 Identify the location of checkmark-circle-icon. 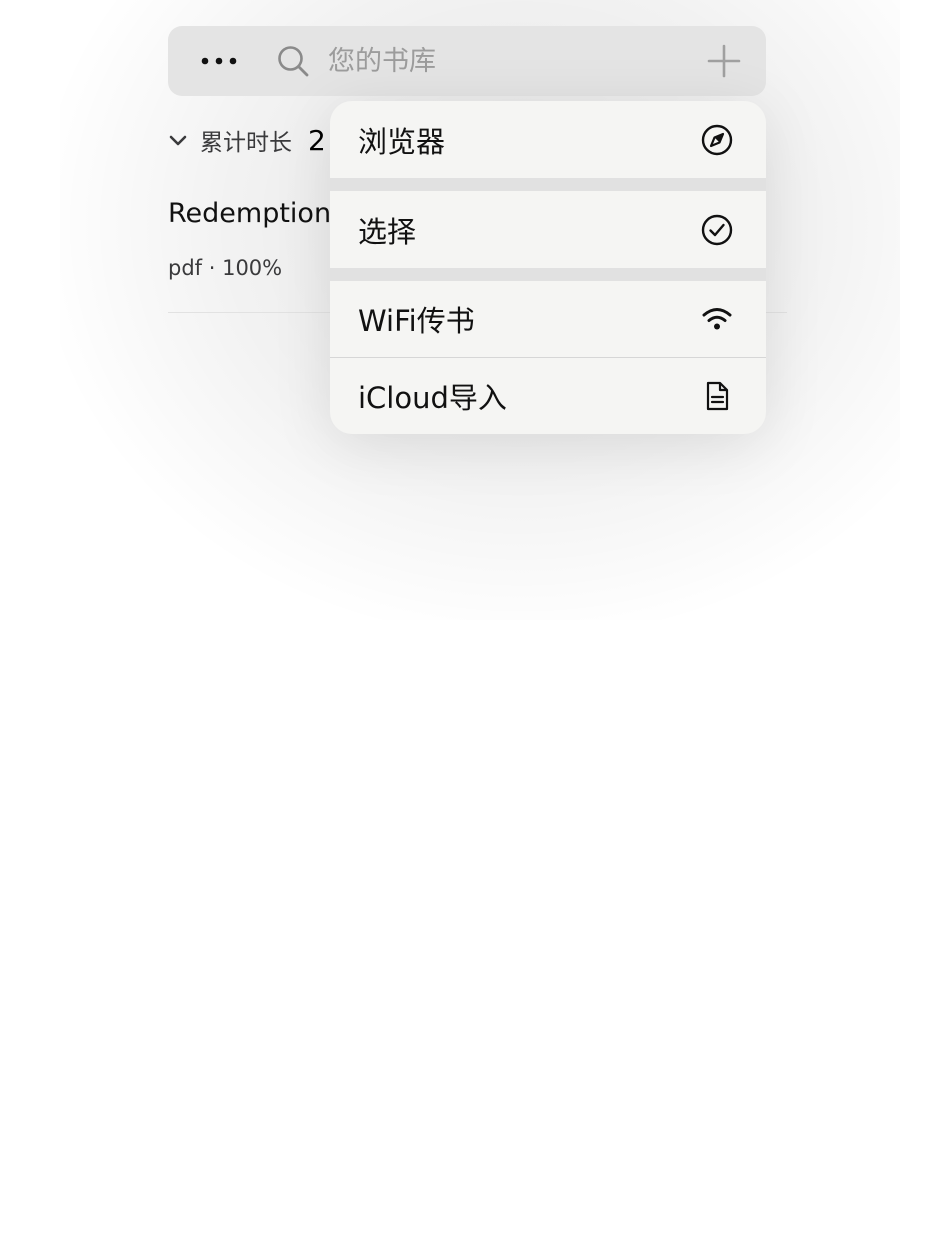
(717, 229).